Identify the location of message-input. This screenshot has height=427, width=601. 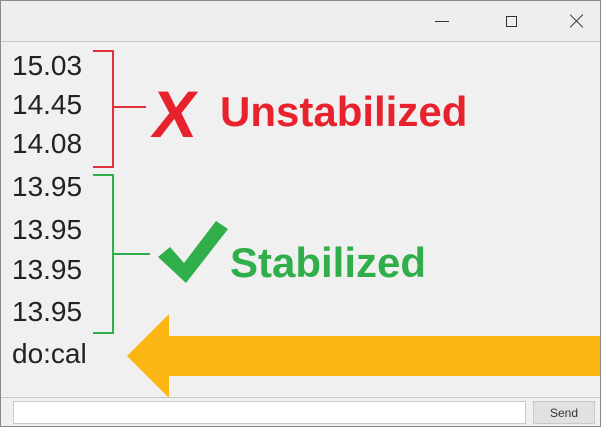
(269, 412).